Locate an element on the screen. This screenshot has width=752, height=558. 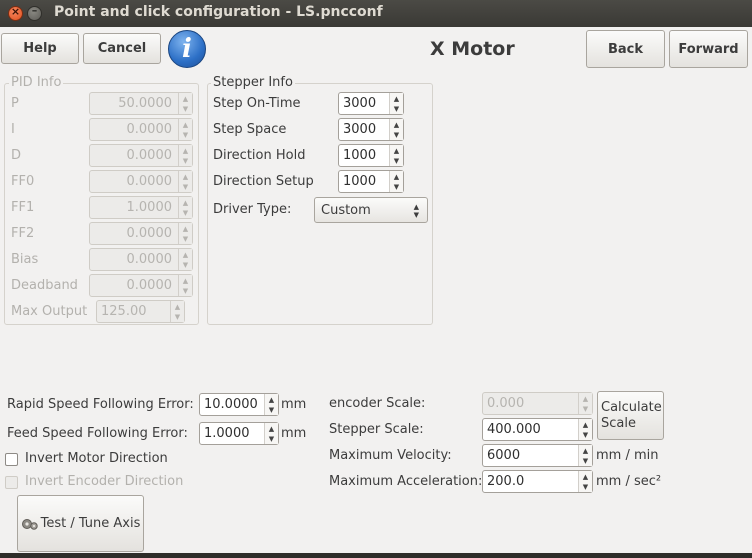
help-button: Help is located at coordinates (40, 48).